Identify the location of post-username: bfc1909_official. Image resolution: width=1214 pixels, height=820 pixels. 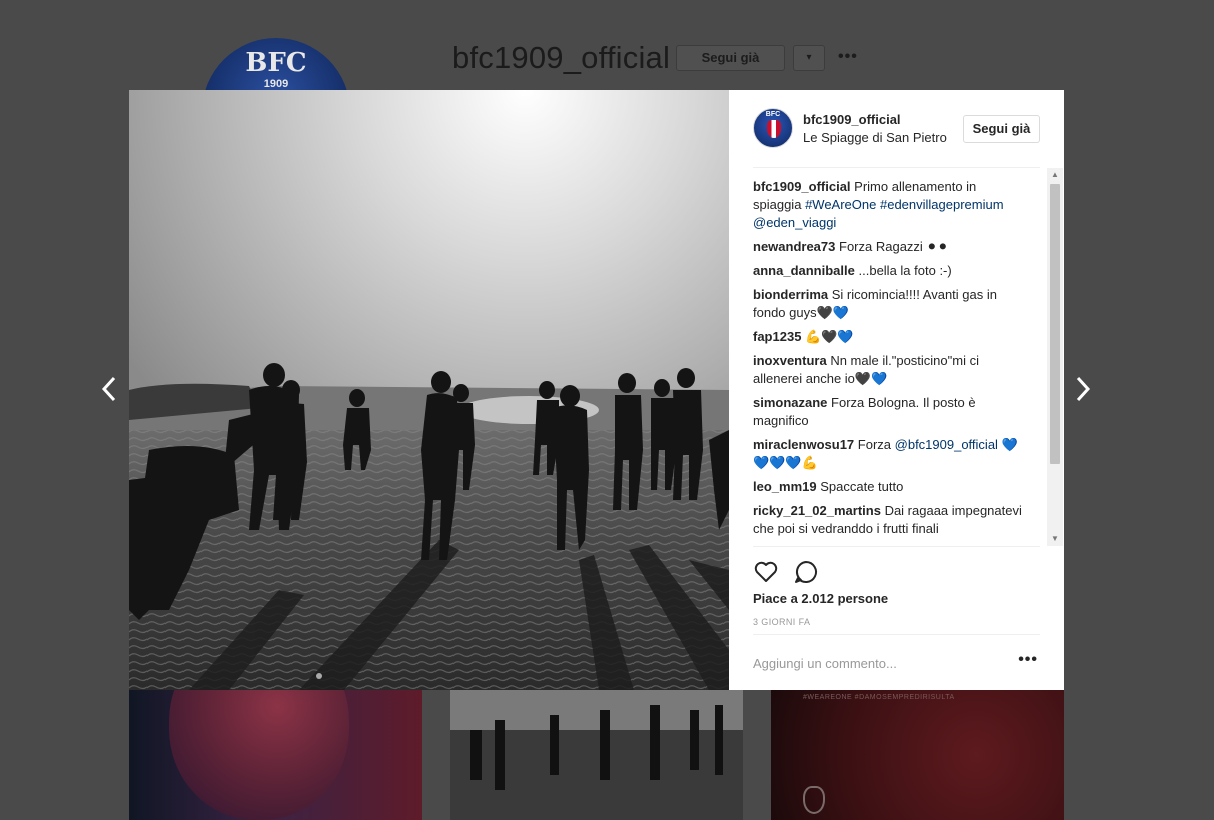
(852, 119).